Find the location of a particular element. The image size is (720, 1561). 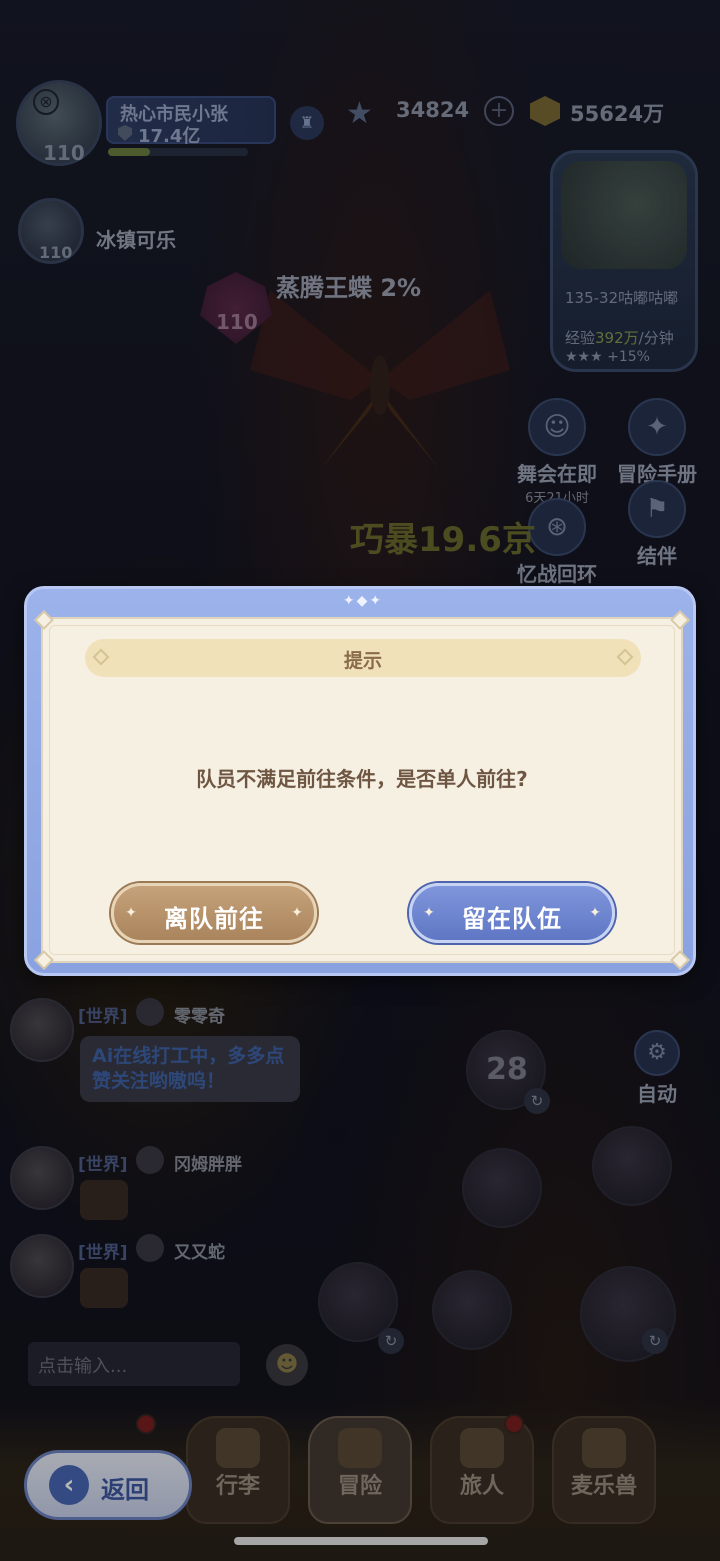

stay-in-team-button: ✦ 留在队伍 ✦ is located at coordinates (512, 913).